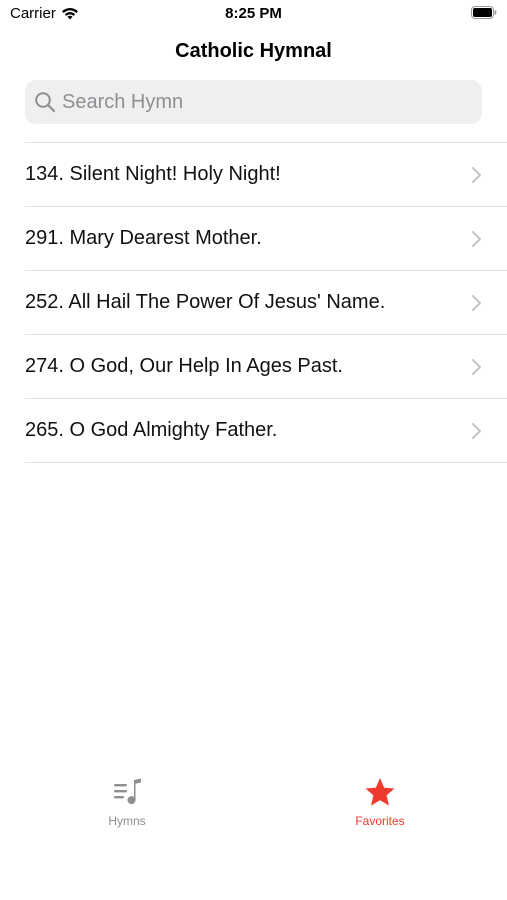 Image resolution: width=507 pixels, height=900 pixels. What do you see at coordinates (380, 793) in the screenshot?
I see `star-icon` at bounding box center [380, 793].